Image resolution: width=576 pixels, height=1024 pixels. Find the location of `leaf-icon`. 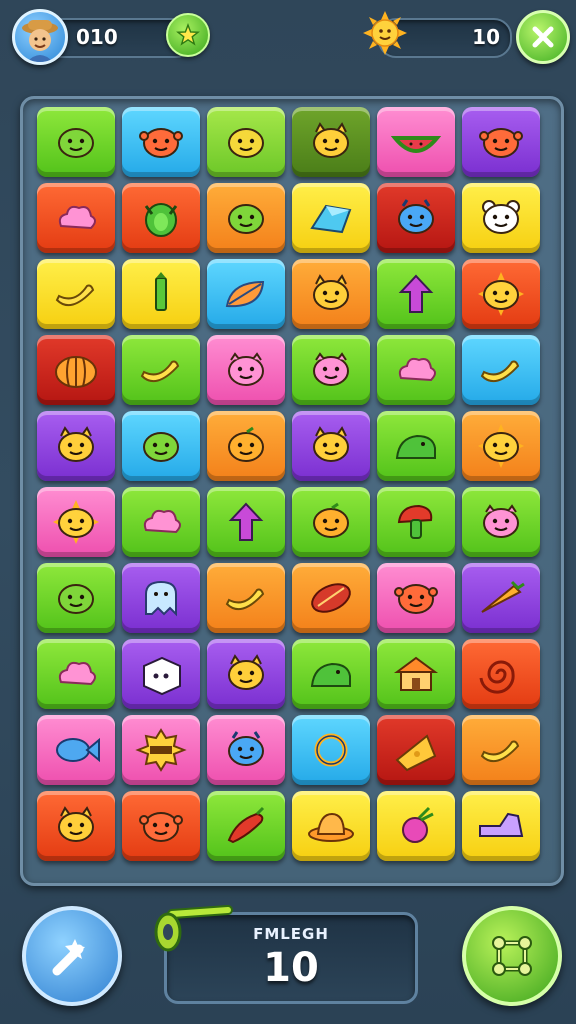

leaf-icon is located at coordinates (245, 294).